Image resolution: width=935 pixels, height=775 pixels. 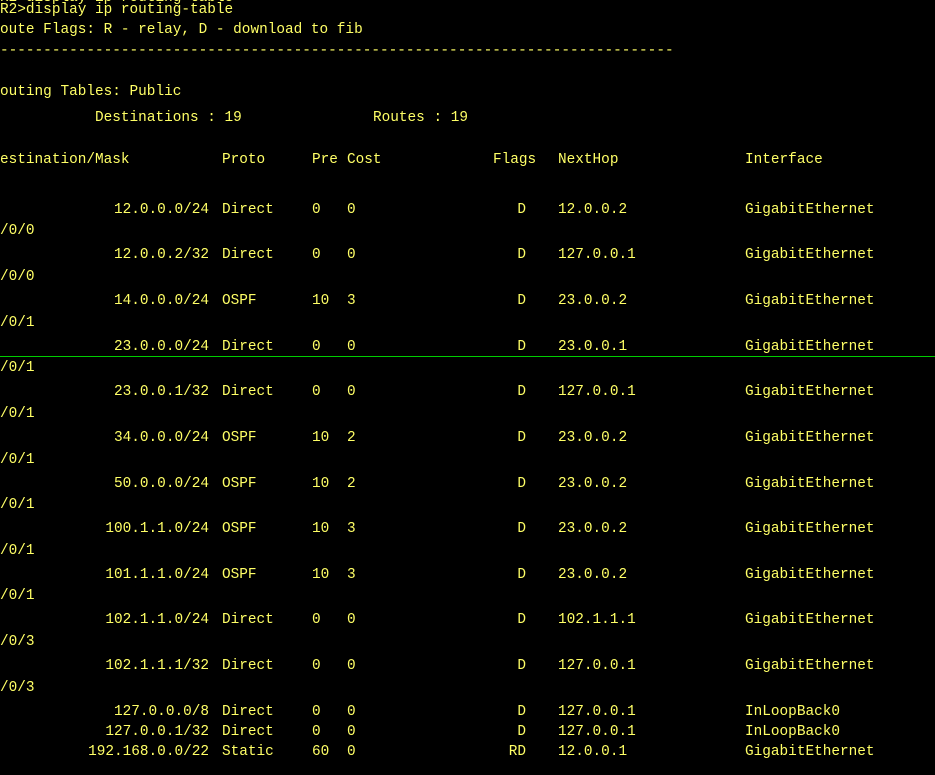 What do you see at coordinates (515, 160) in the screenshot?
I see `header-flags: Flags` at bounding box center [515, 160].